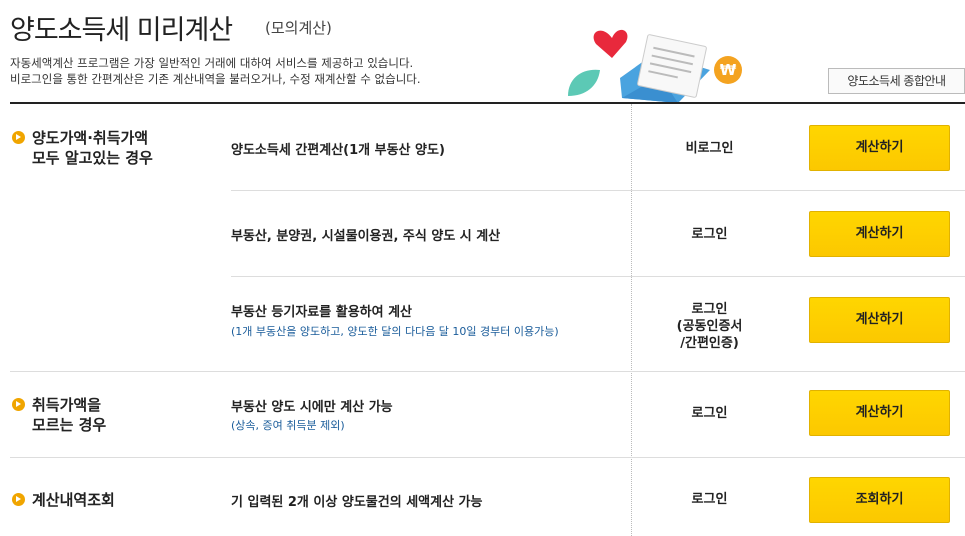 This screenshot has width=965, height=536. What do you see at coordinates (357, 502) in the screenshot?
I see `item-title: 기 입력된 2개 이상 양도물건의 세액계산 가능` at bounding box center [357, 502].